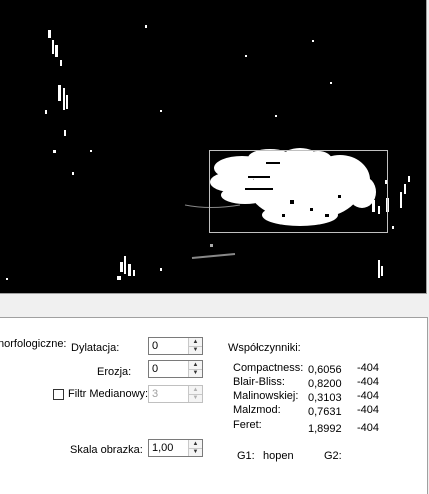 Image resolution: width=429 pixels, height=494 pixels. I want to click on coefficient-value: 0,3103, so click(325, 398).